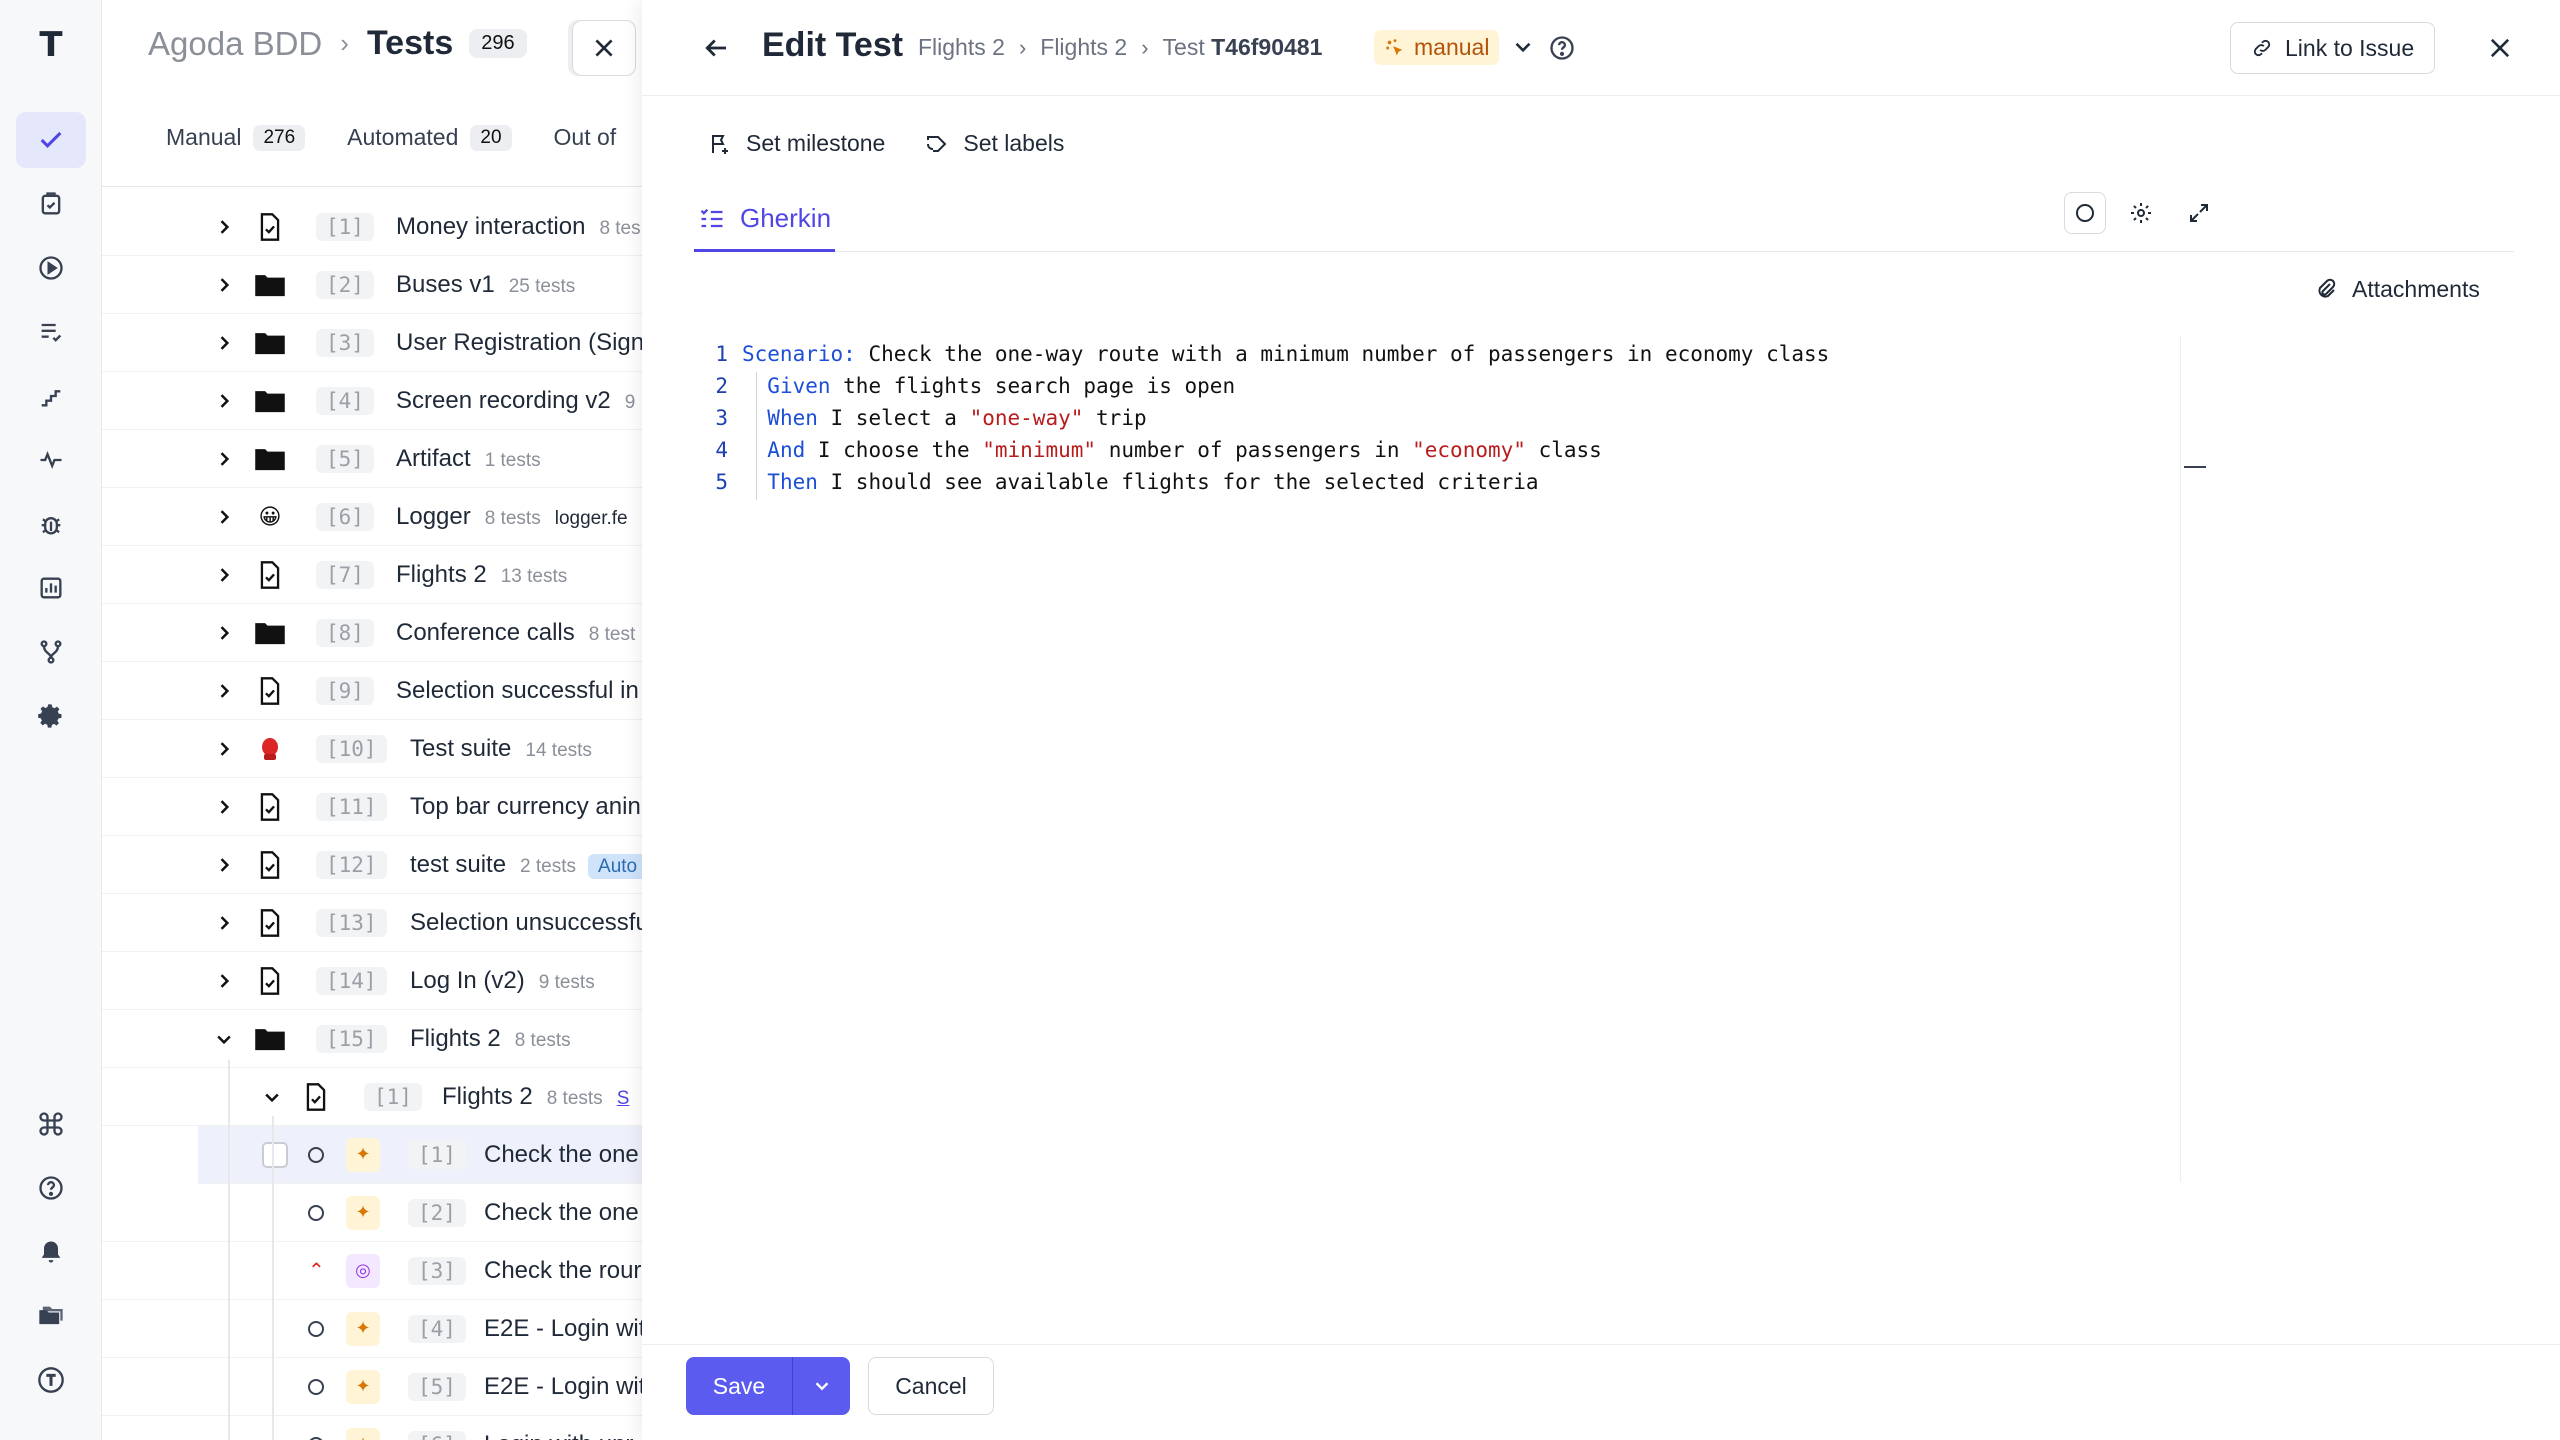 The height and width of the screenshot is (1440, 2560). I want to click on editor-scrollbar, so click(2195, 759).